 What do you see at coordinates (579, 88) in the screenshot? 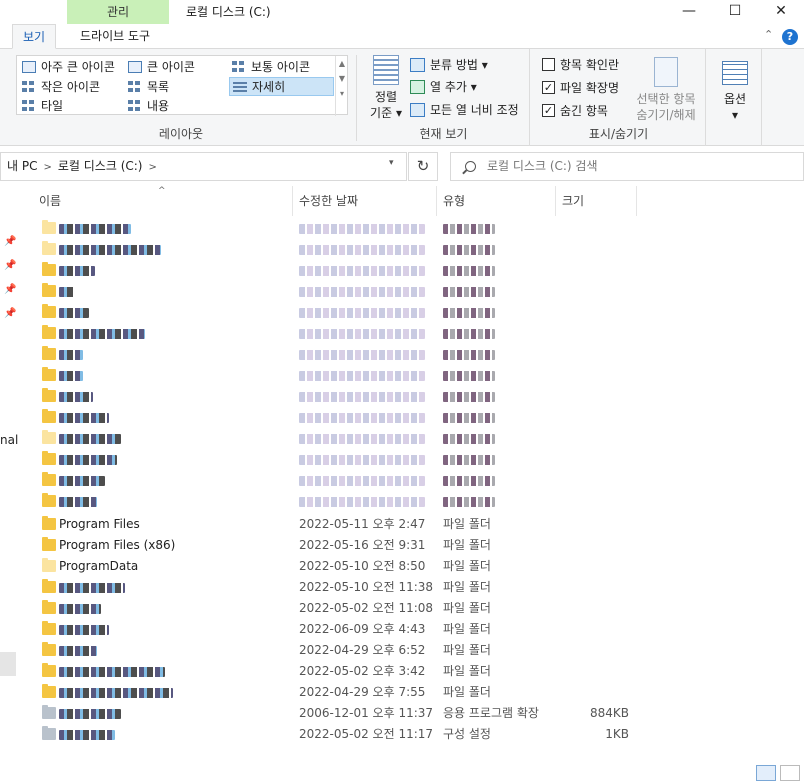
I see `file-extensions-toggle: ✓ 파일 확장명` at bounding box center [579, 88].